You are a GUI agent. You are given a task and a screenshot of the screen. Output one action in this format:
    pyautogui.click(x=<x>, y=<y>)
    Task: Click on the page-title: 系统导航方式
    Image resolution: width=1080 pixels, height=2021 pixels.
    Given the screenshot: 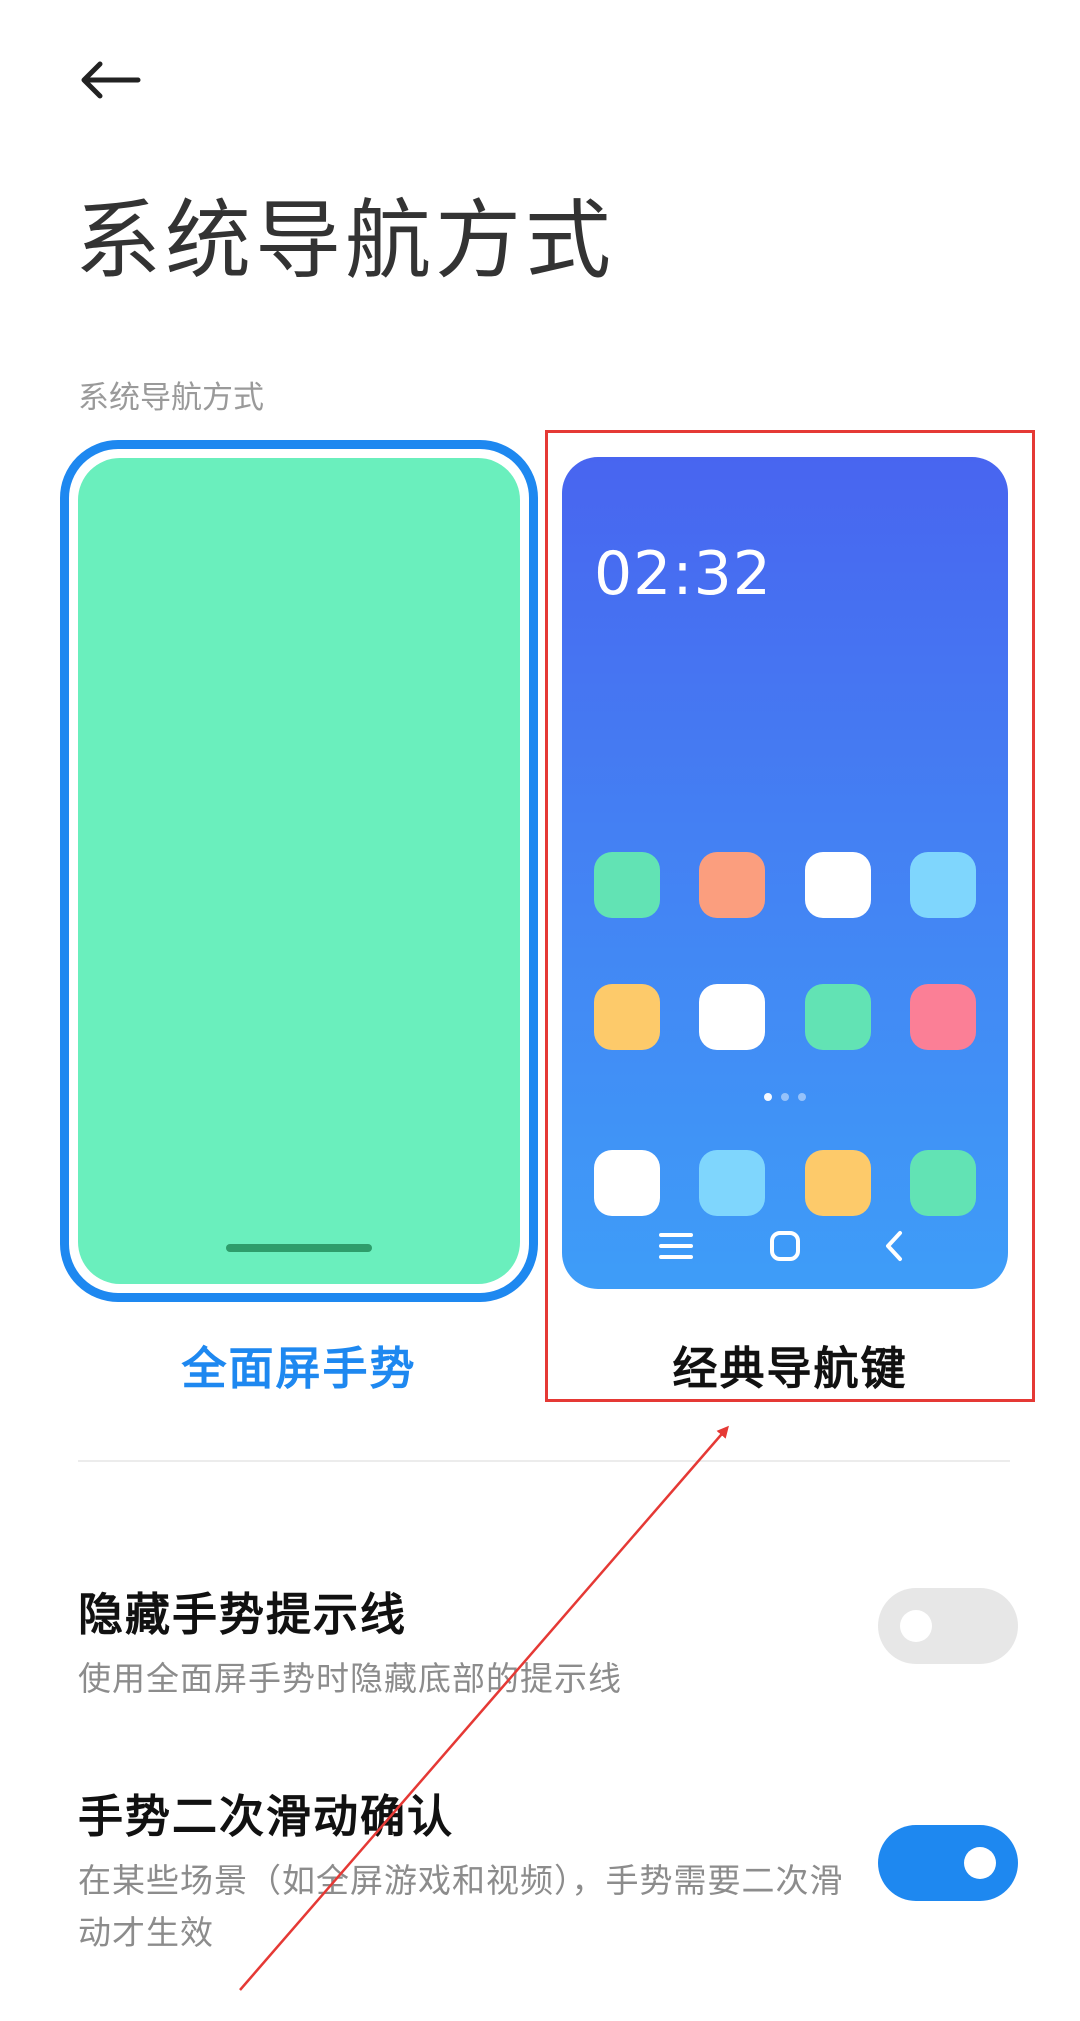 What is the action you would take?
    pyautogui.click(x=345, y=241)
    